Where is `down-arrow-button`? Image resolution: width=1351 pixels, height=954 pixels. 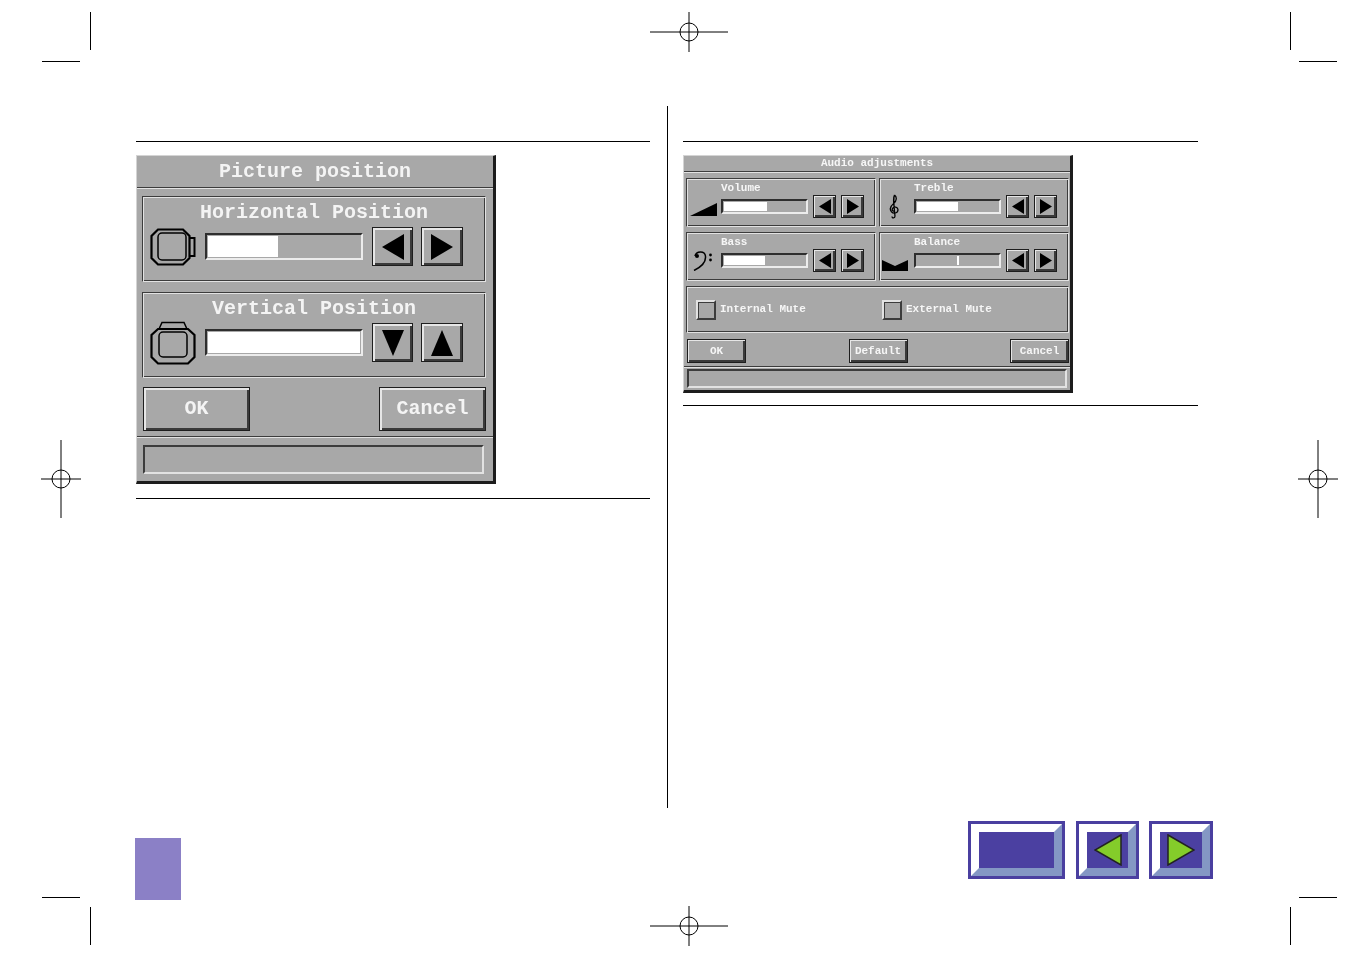
down-arrow-button is located at coordinates (392, 342).